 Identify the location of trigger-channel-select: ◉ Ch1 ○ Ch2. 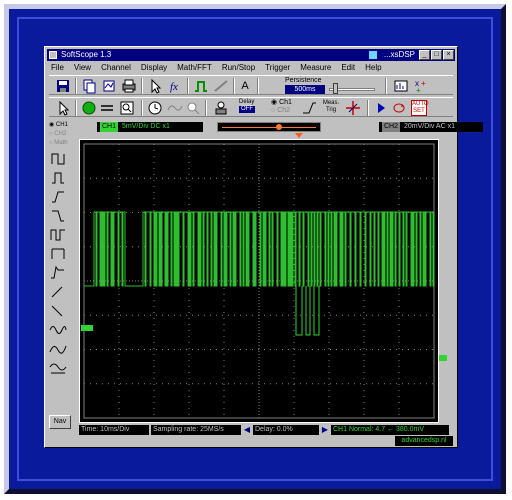
(281, 107).